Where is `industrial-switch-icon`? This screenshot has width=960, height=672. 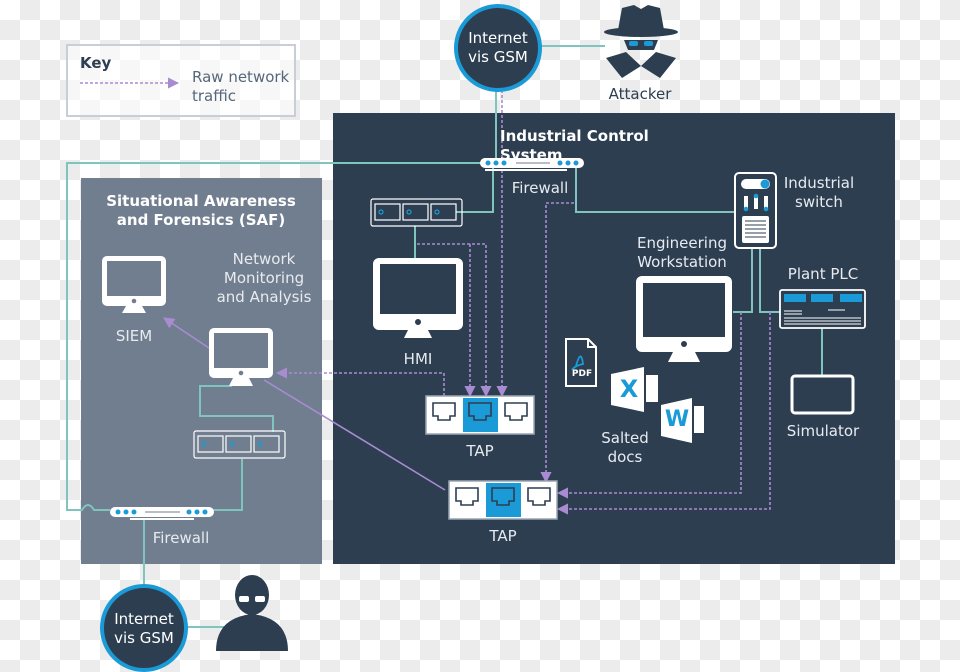
industrial-switch-icon is located at coordinates (755, 210).